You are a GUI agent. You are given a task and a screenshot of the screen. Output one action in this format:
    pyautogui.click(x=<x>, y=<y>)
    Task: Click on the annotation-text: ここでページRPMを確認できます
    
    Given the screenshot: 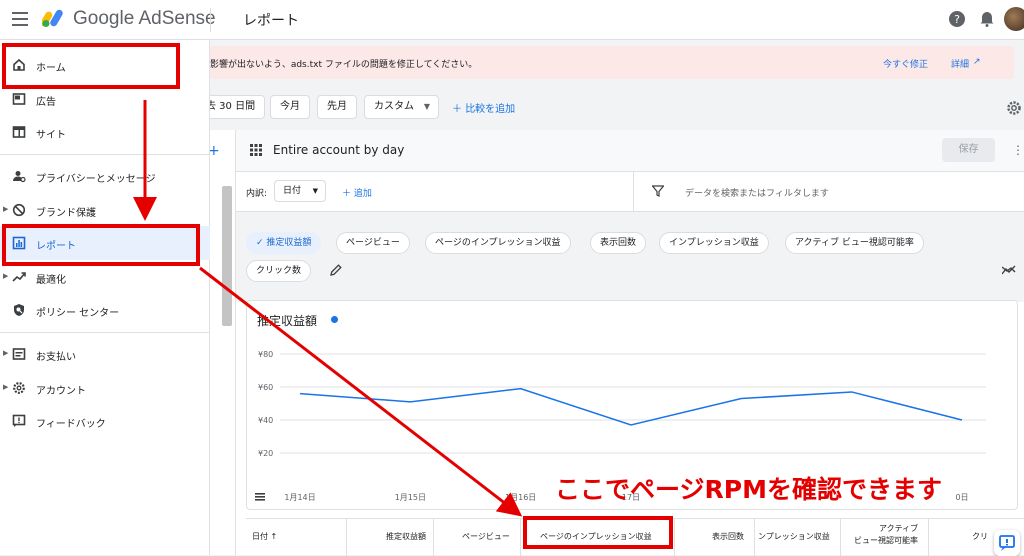 What is the action you would take?
    pyautogui.click(x=748, y=488)
    